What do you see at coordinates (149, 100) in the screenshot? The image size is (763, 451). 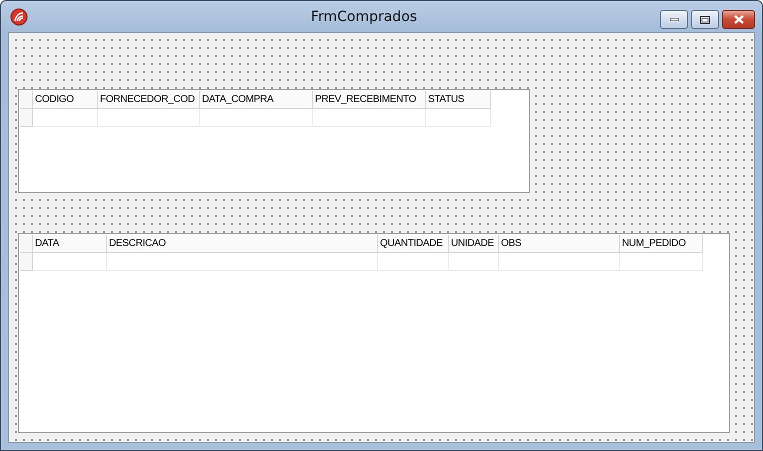 I see `column-header: FORNECEDOR_COD` at bounding box center [149, 100].